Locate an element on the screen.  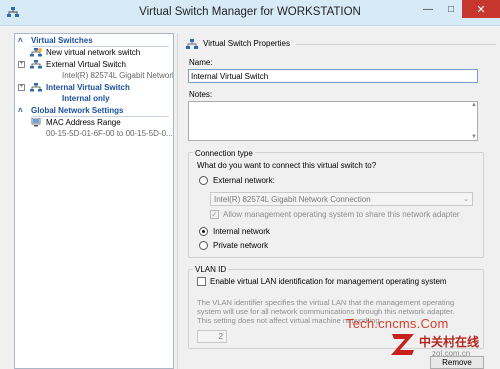
section-label: Global Network Settings is located at coordinates (77, 110).